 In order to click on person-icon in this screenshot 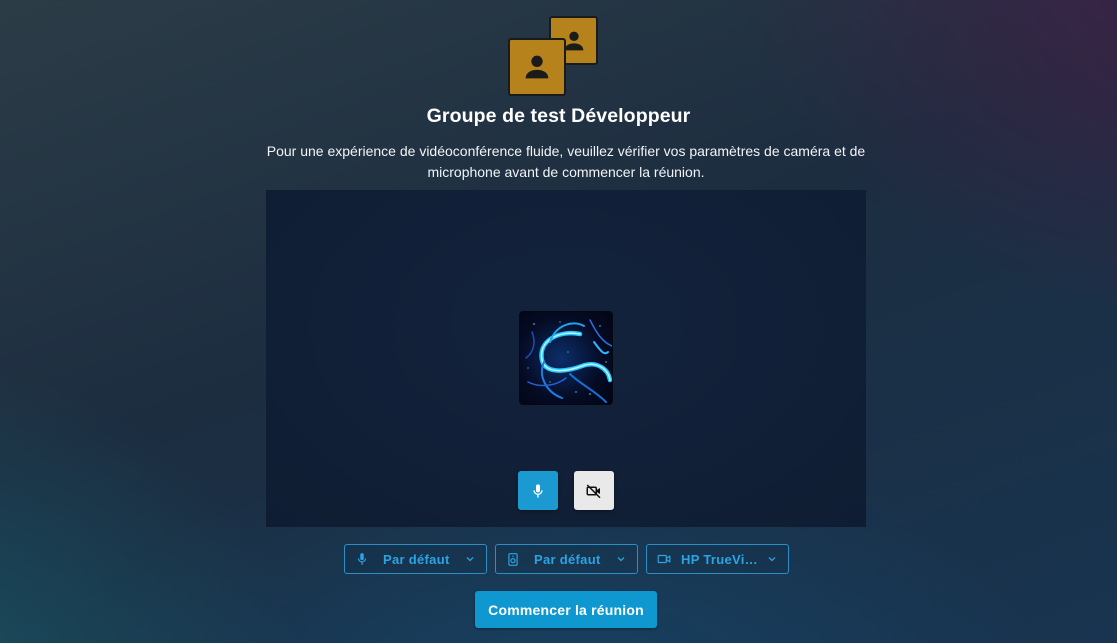, I will do `click(537, 67)`.